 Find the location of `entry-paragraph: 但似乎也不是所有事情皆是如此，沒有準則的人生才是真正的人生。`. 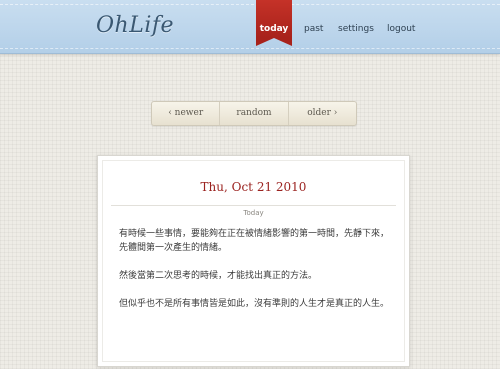

entry-paragraph: 但似乎也不是所有事情皆是如此，沒有準則的人生才是真正的人生。 is located at coordinates (254, 304).